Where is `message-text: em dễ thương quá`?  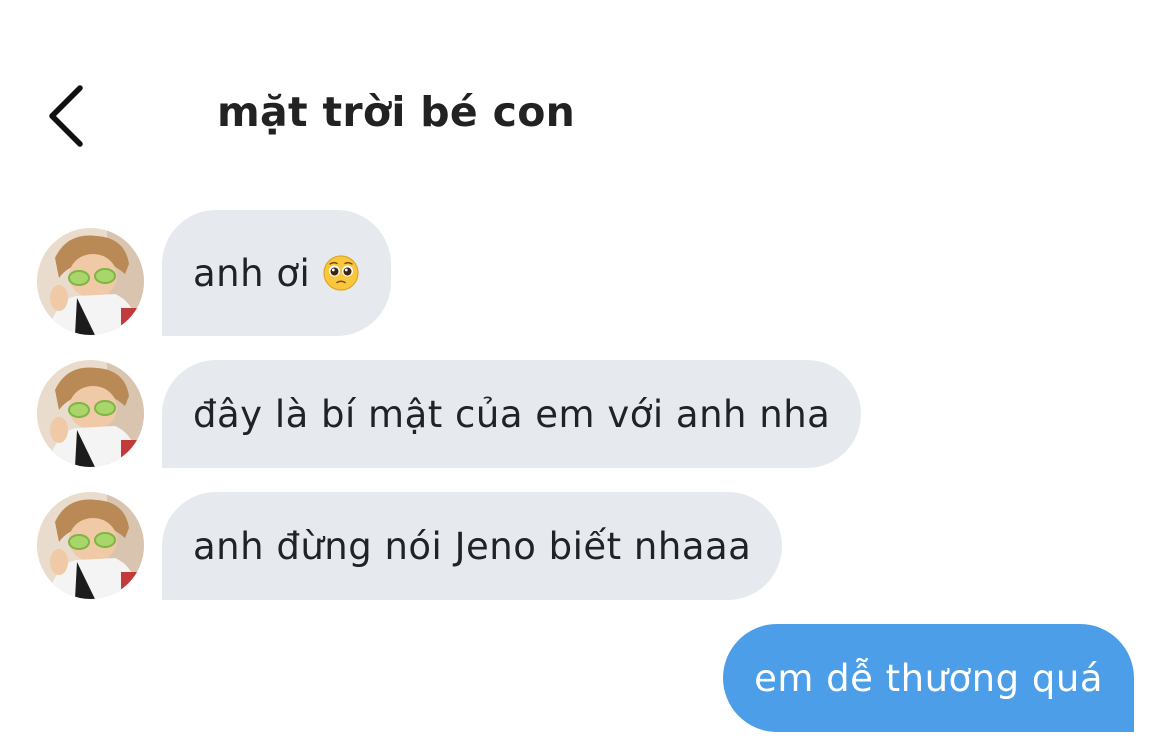 message-text: em dễ thương quá is located at coordinates (928, 678).